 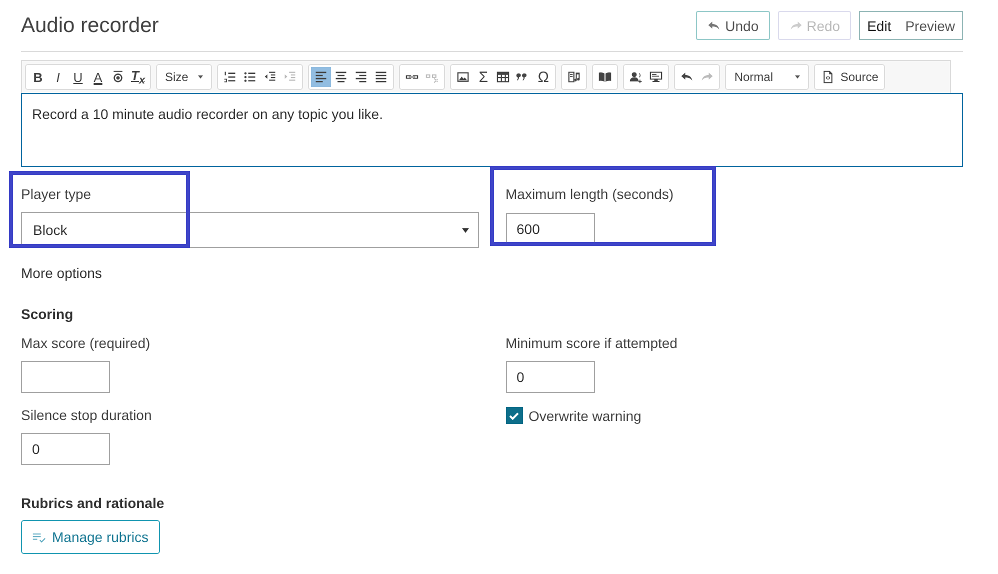 I want to click on field-label: Player type, so click(x=56, y=194).